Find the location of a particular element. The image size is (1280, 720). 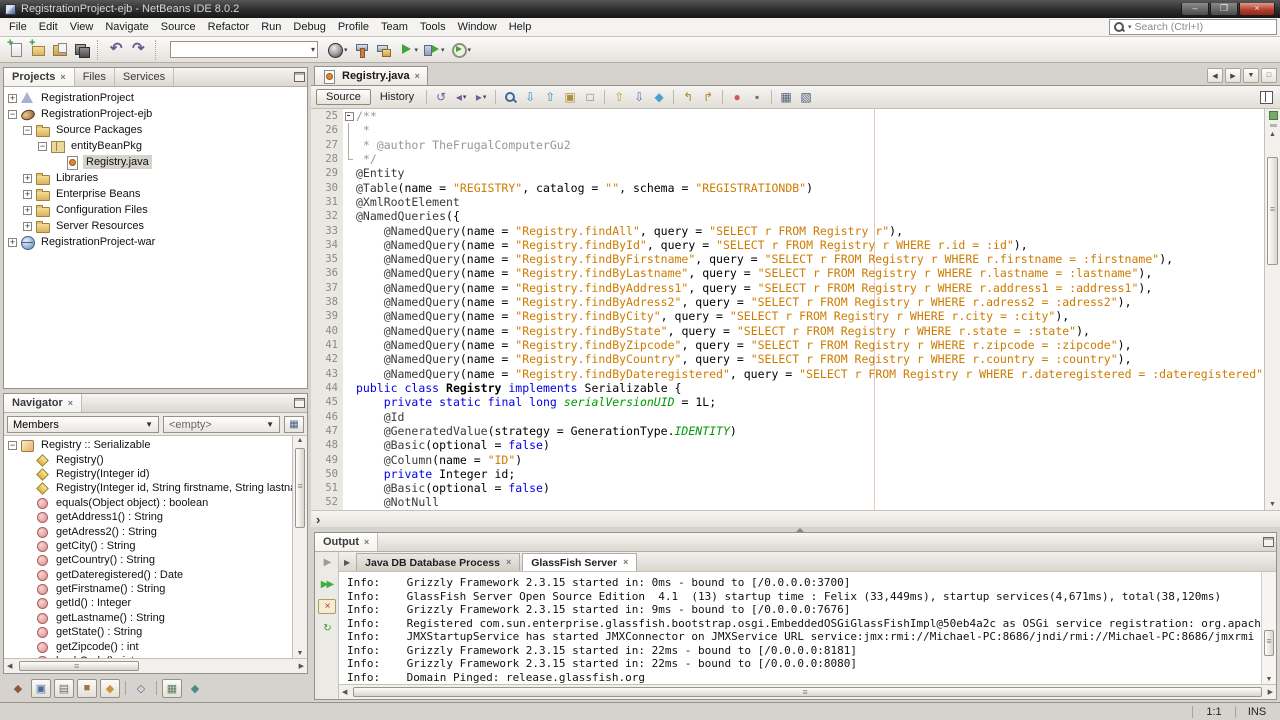

run-project-button: ▾ is located at coordinates (408, 50).